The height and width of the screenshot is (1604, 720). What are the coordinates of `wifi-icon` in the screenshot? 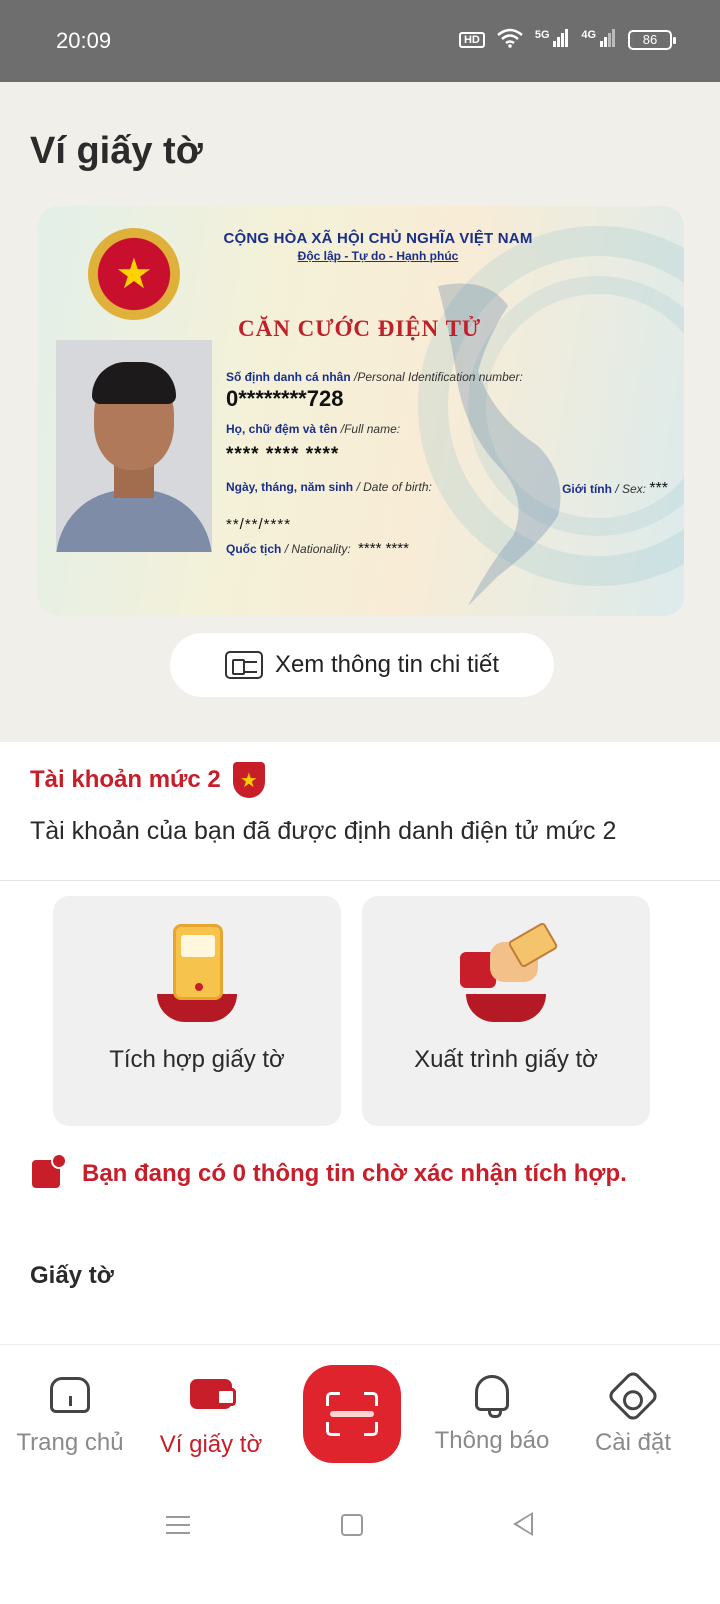 It's located at (510, 39).